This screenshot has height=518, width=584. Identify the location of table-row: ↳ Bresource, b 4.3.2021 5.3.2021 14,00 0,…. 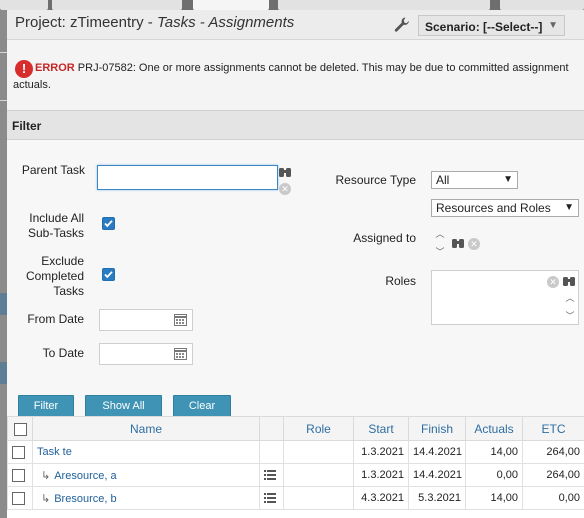
(295, 498).